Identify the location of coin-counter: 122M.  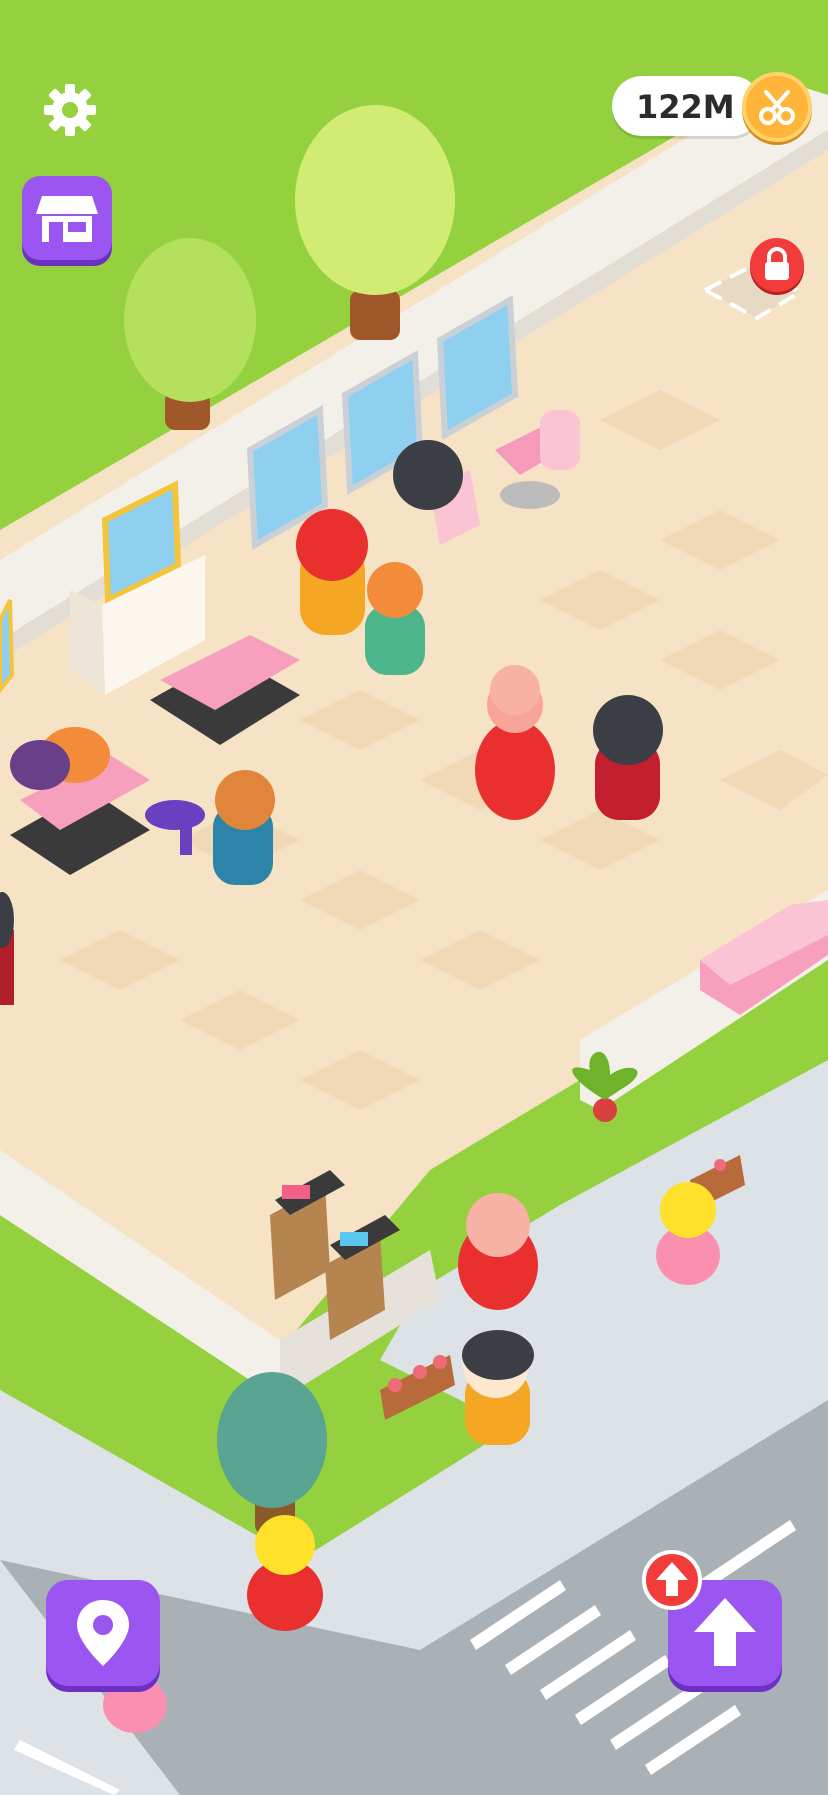
(687, 106).